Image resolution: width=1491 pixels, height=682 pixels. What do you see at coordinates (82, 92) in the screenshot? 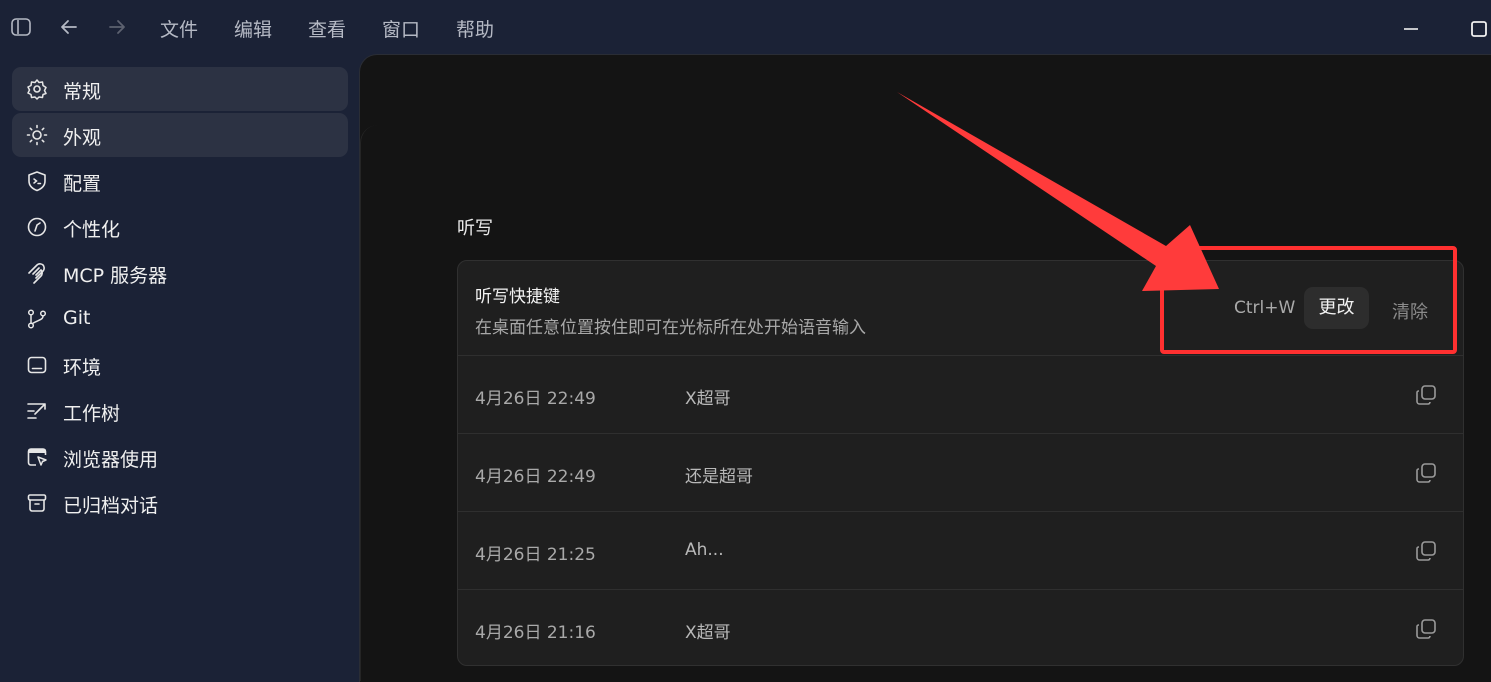
I see `sidebar-item-label: 常规` at bounding box center [82, 92].